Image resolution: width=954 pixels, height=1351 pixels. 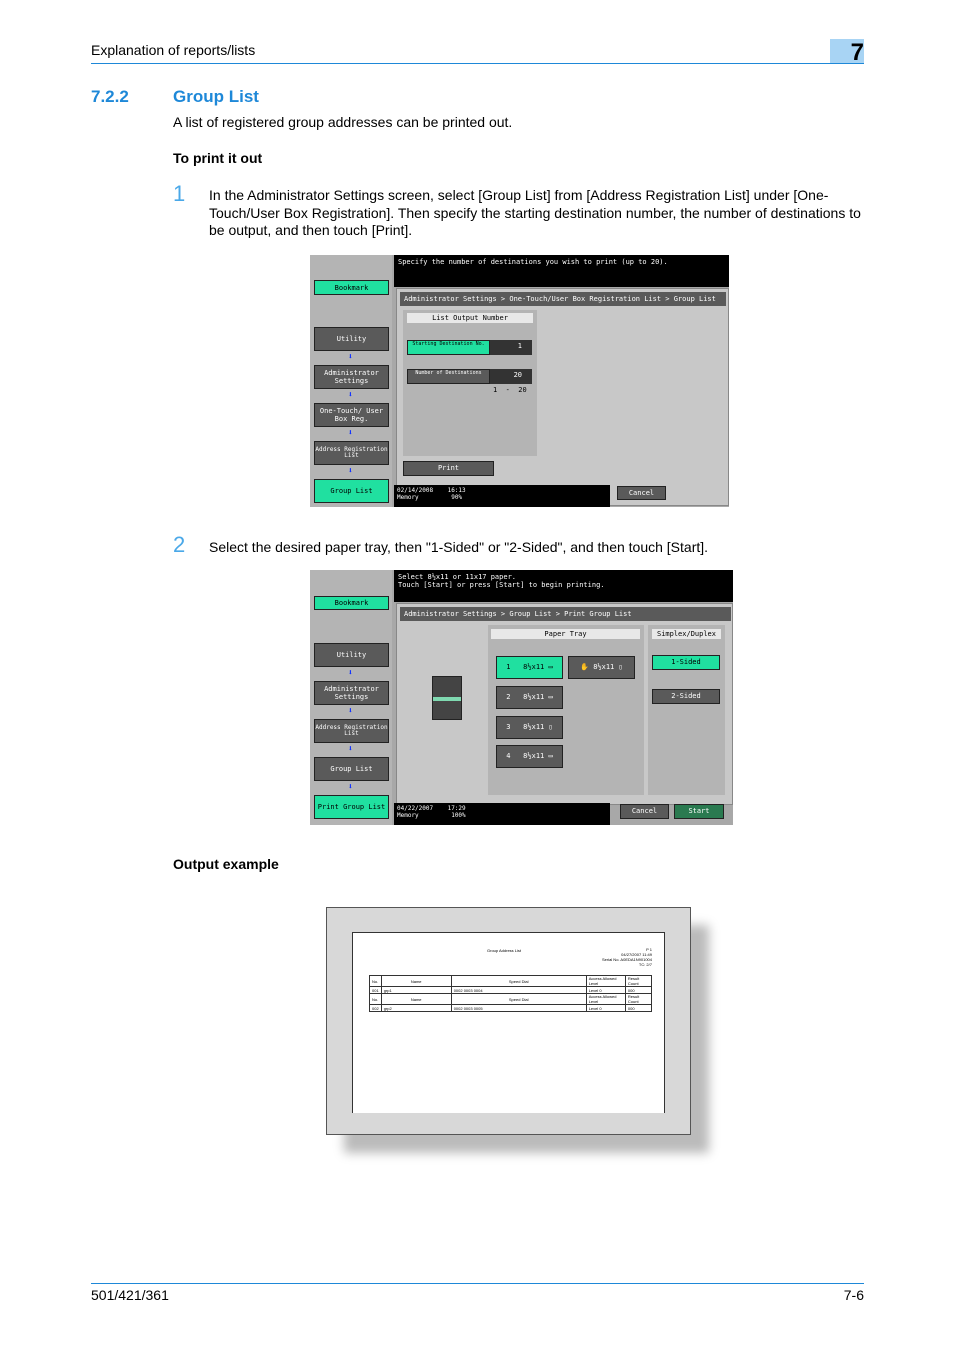 I want to click on number-of-destinations-button: Number of Destinations, so click(x=448, y=376).